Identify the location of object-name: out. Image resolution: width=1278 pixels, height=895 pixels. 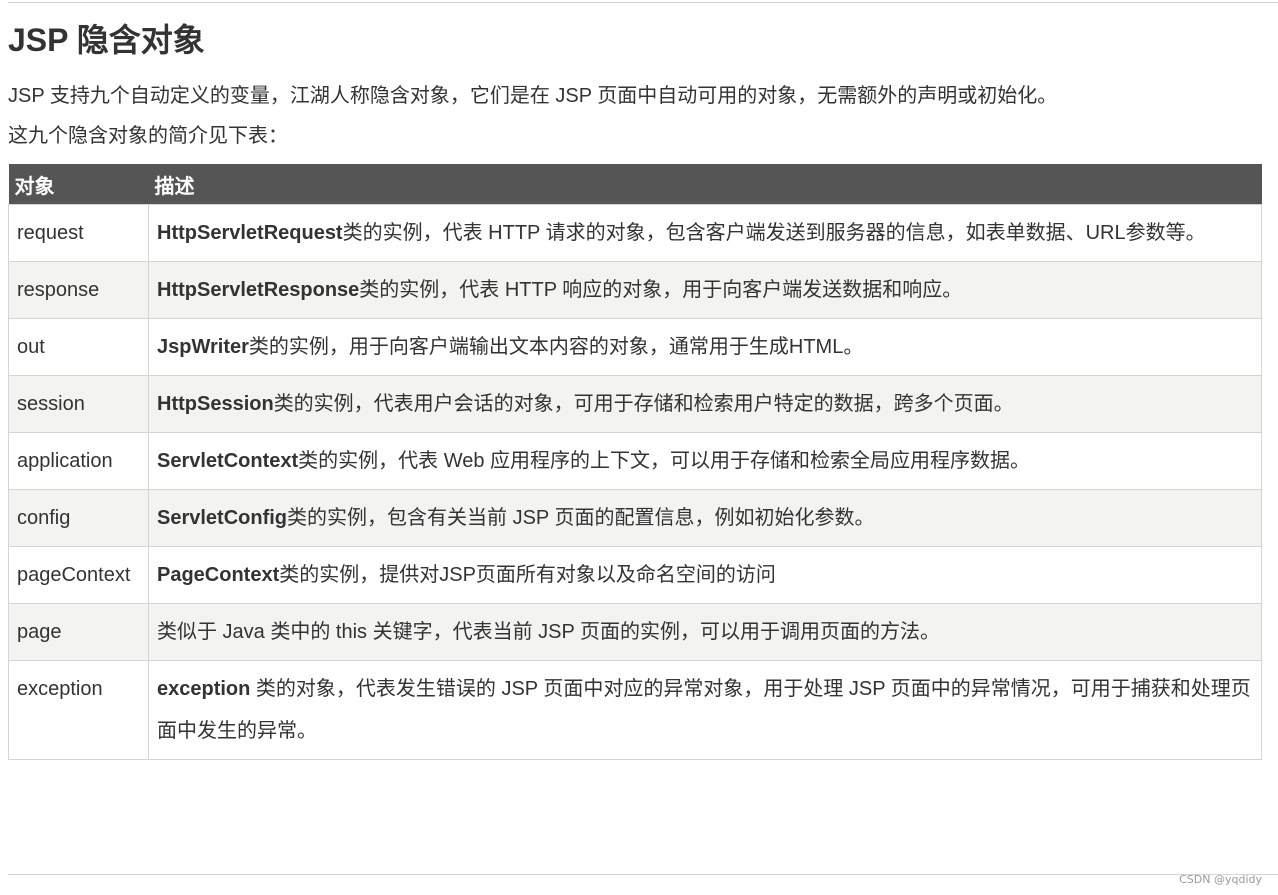
(78, 347).